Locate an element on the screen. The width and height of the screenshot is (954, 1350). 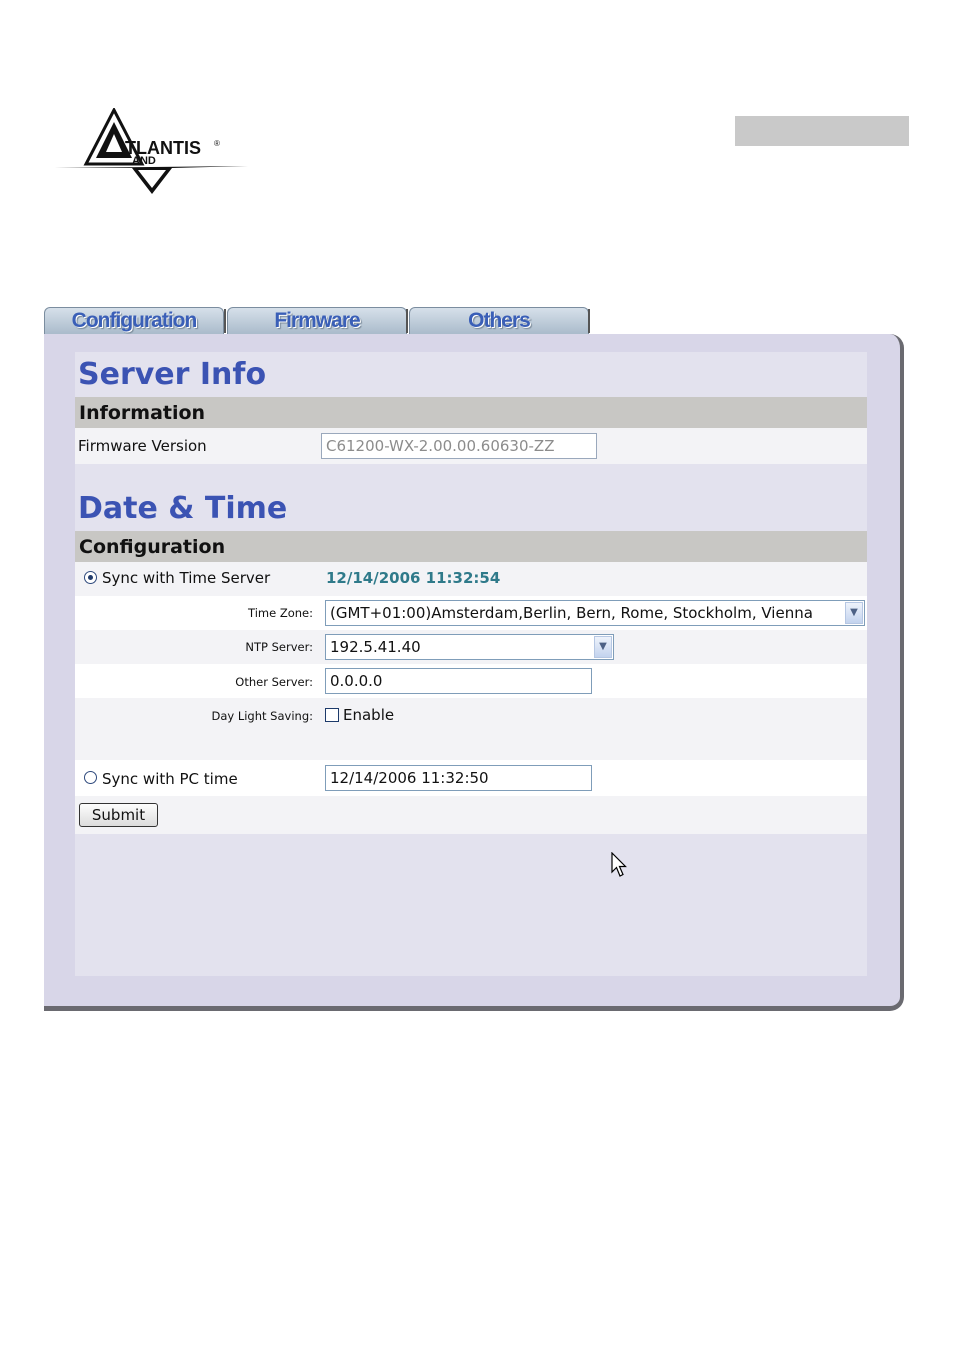
daylight-saving-row: Day Light Saving: Enable is located at coordinates (471, 729).